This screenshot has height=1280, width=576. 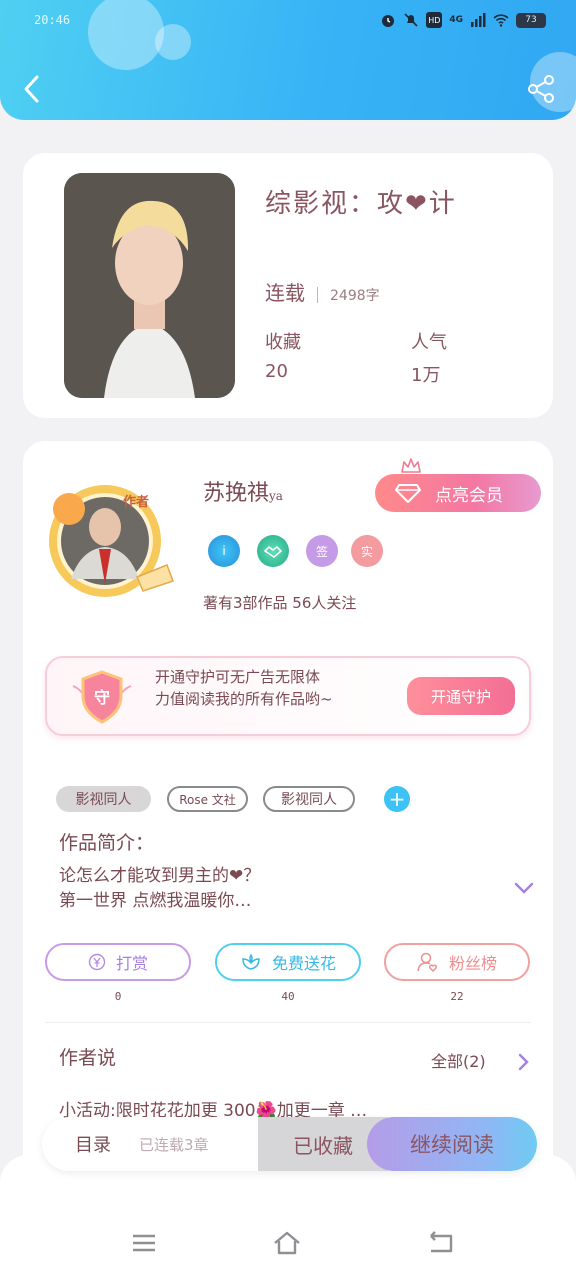 What do you see at coordinates (173, 42) in the screenshot?
I see `decor-bubble-small` at bounding box center [173, 42].